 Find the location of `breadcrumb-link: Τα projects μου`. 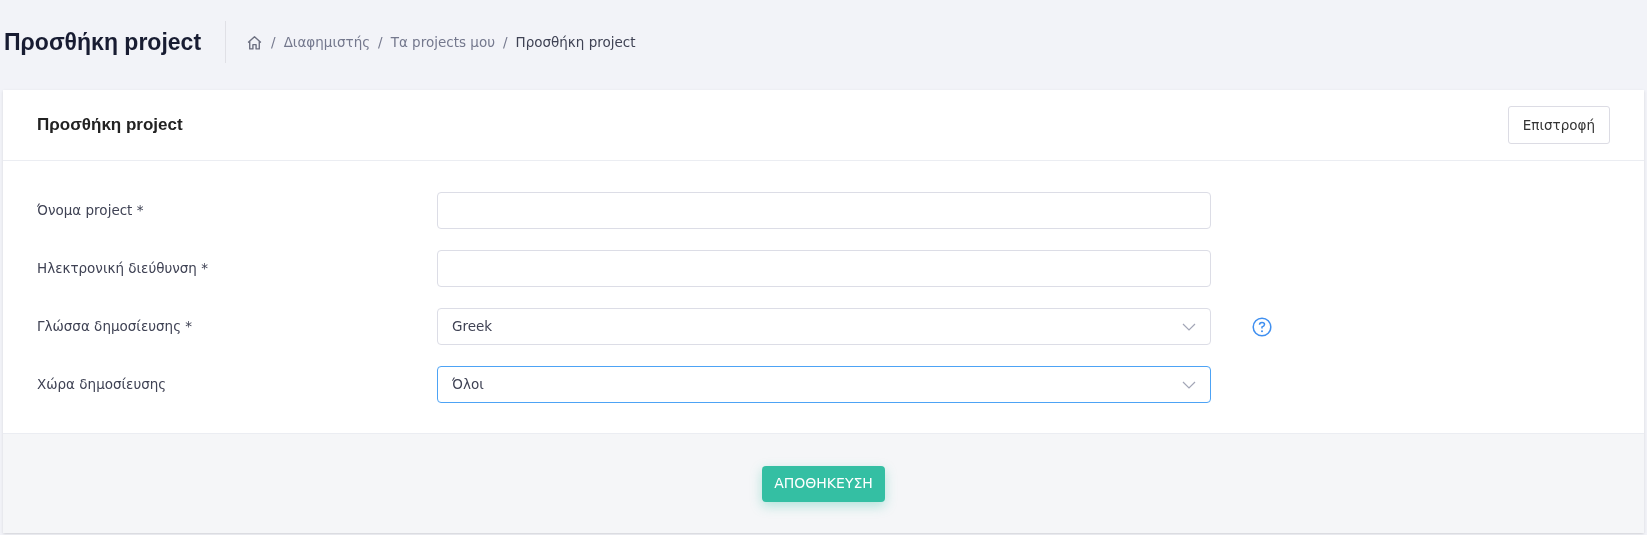

breadcrumb-link: Τα projects μου is located at coordinates (442, 42).